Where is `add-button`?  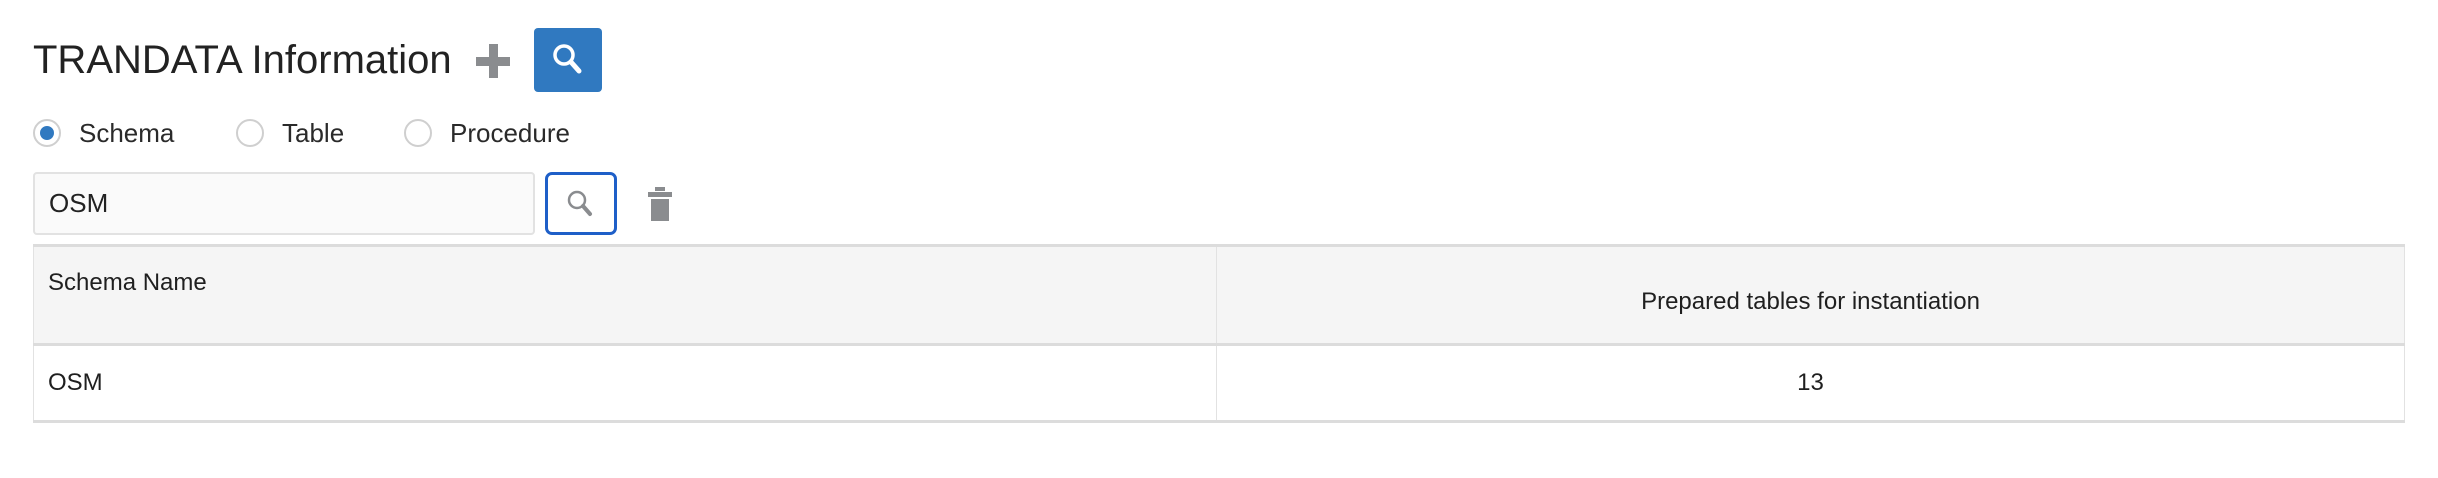 add-button is located at coordinates (493, 61).